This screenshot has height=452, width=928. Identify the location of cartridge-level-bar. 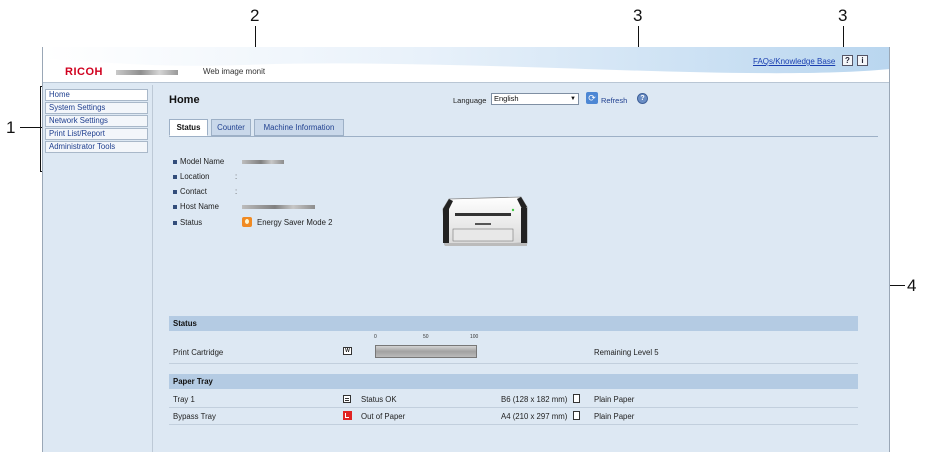
(426, 351).